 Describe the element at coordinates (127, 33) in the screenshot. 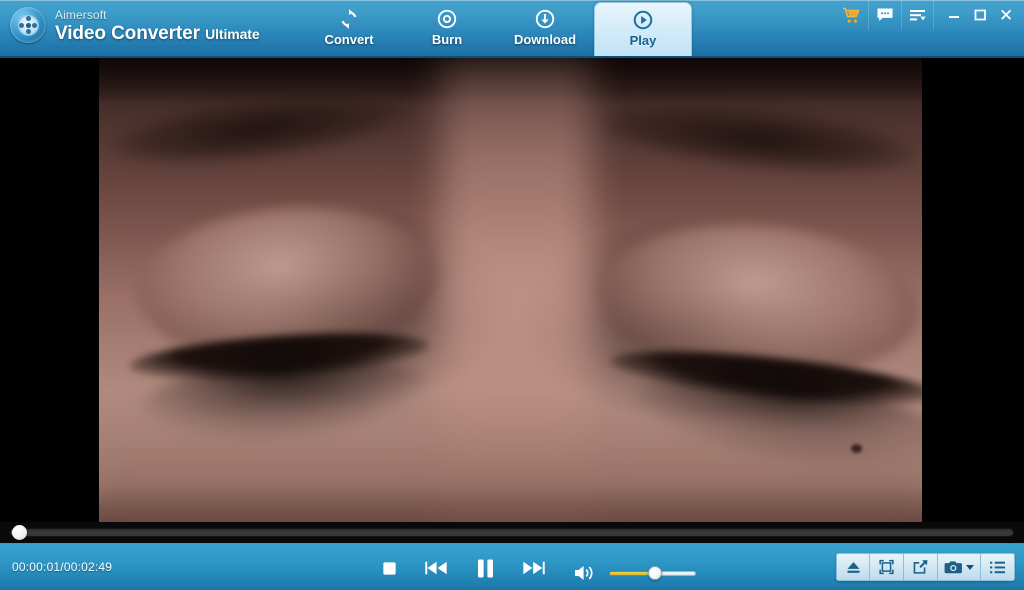

I see `brand-product-main: Video Converter` at that location.